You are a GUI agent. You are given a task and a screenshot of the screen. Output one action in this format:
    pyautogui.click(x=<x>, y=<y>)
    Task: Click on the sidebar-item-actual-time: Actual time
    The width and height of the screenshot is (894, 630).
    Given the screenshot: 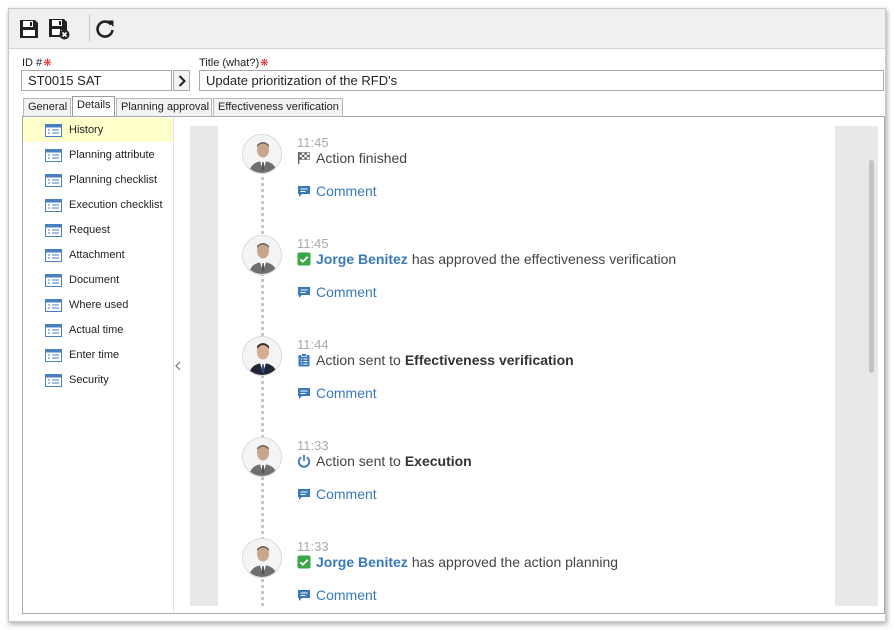 What is the action you would take?
    pyautogui.click(x=98, y=330)
    